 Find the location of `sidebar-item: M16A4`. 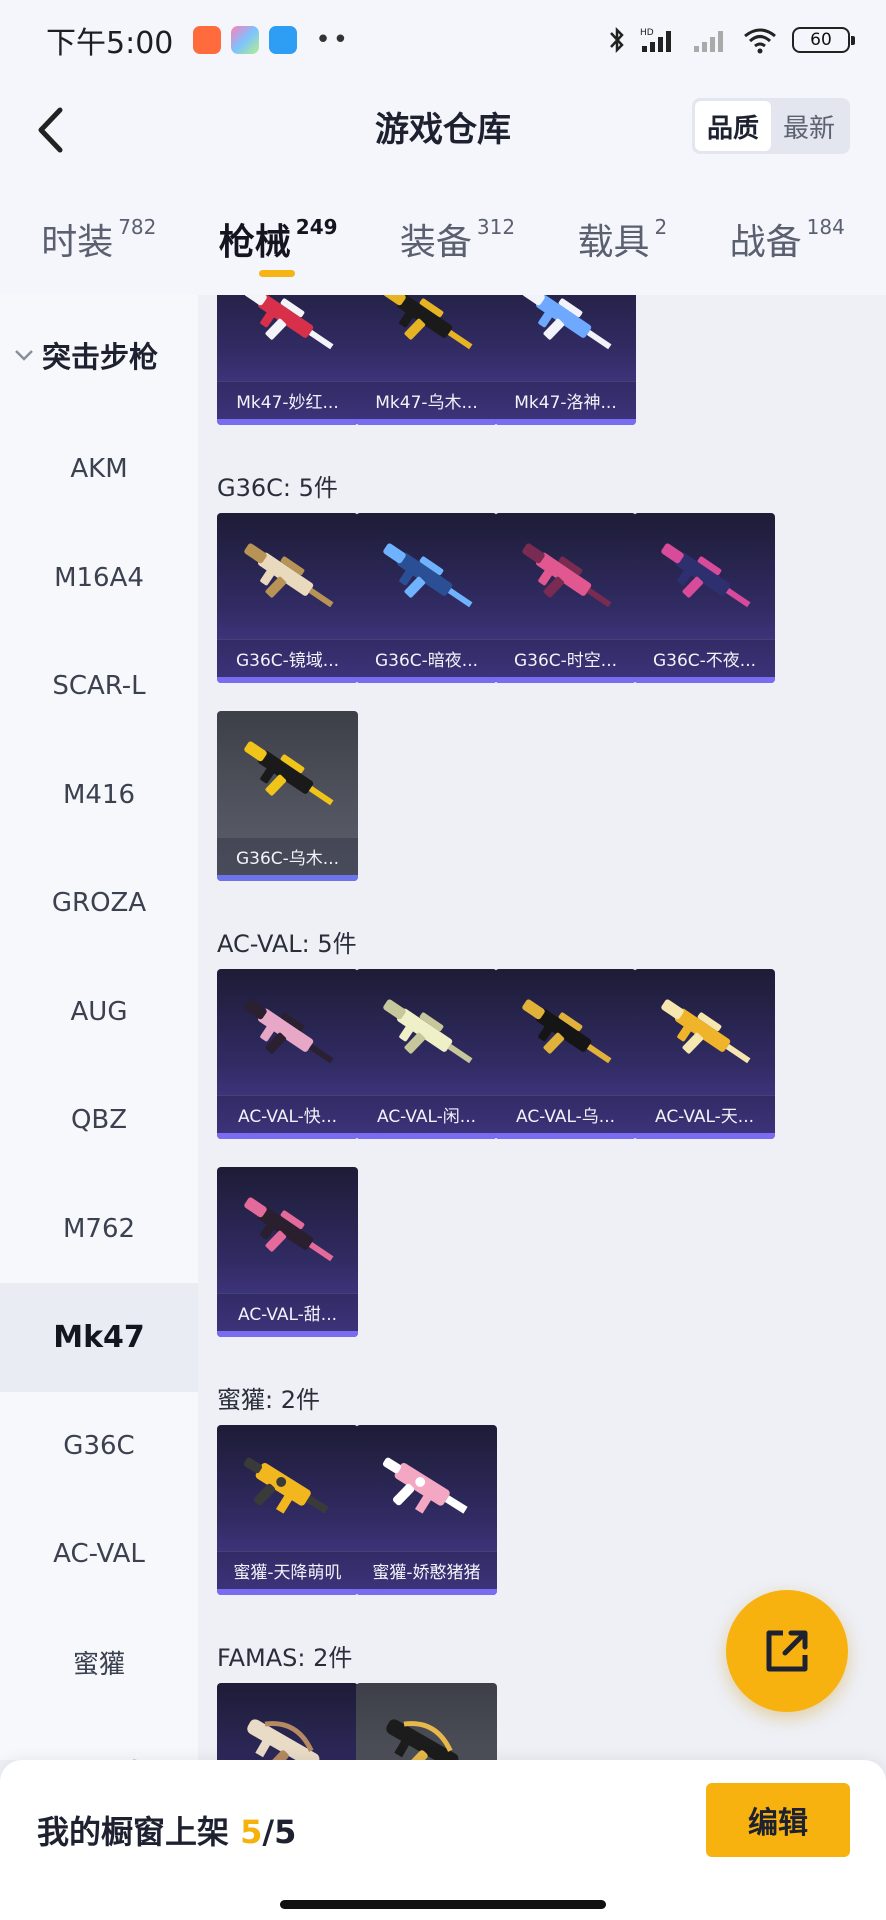

sidebar-item: M16A4 is located at coordinates (99, 578).